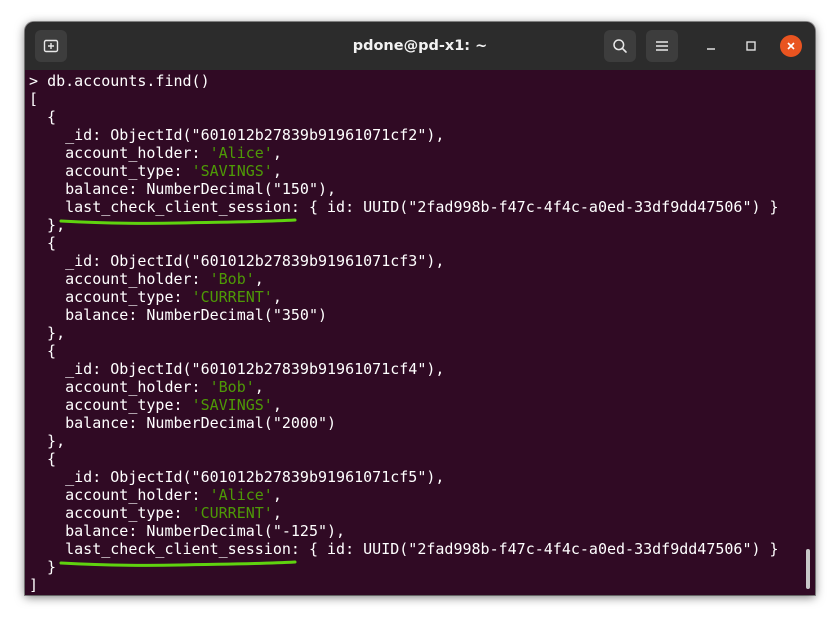  Describe the element at coordinates (422, 441) in the screenshot. I see `document-close-line: },` at that location.